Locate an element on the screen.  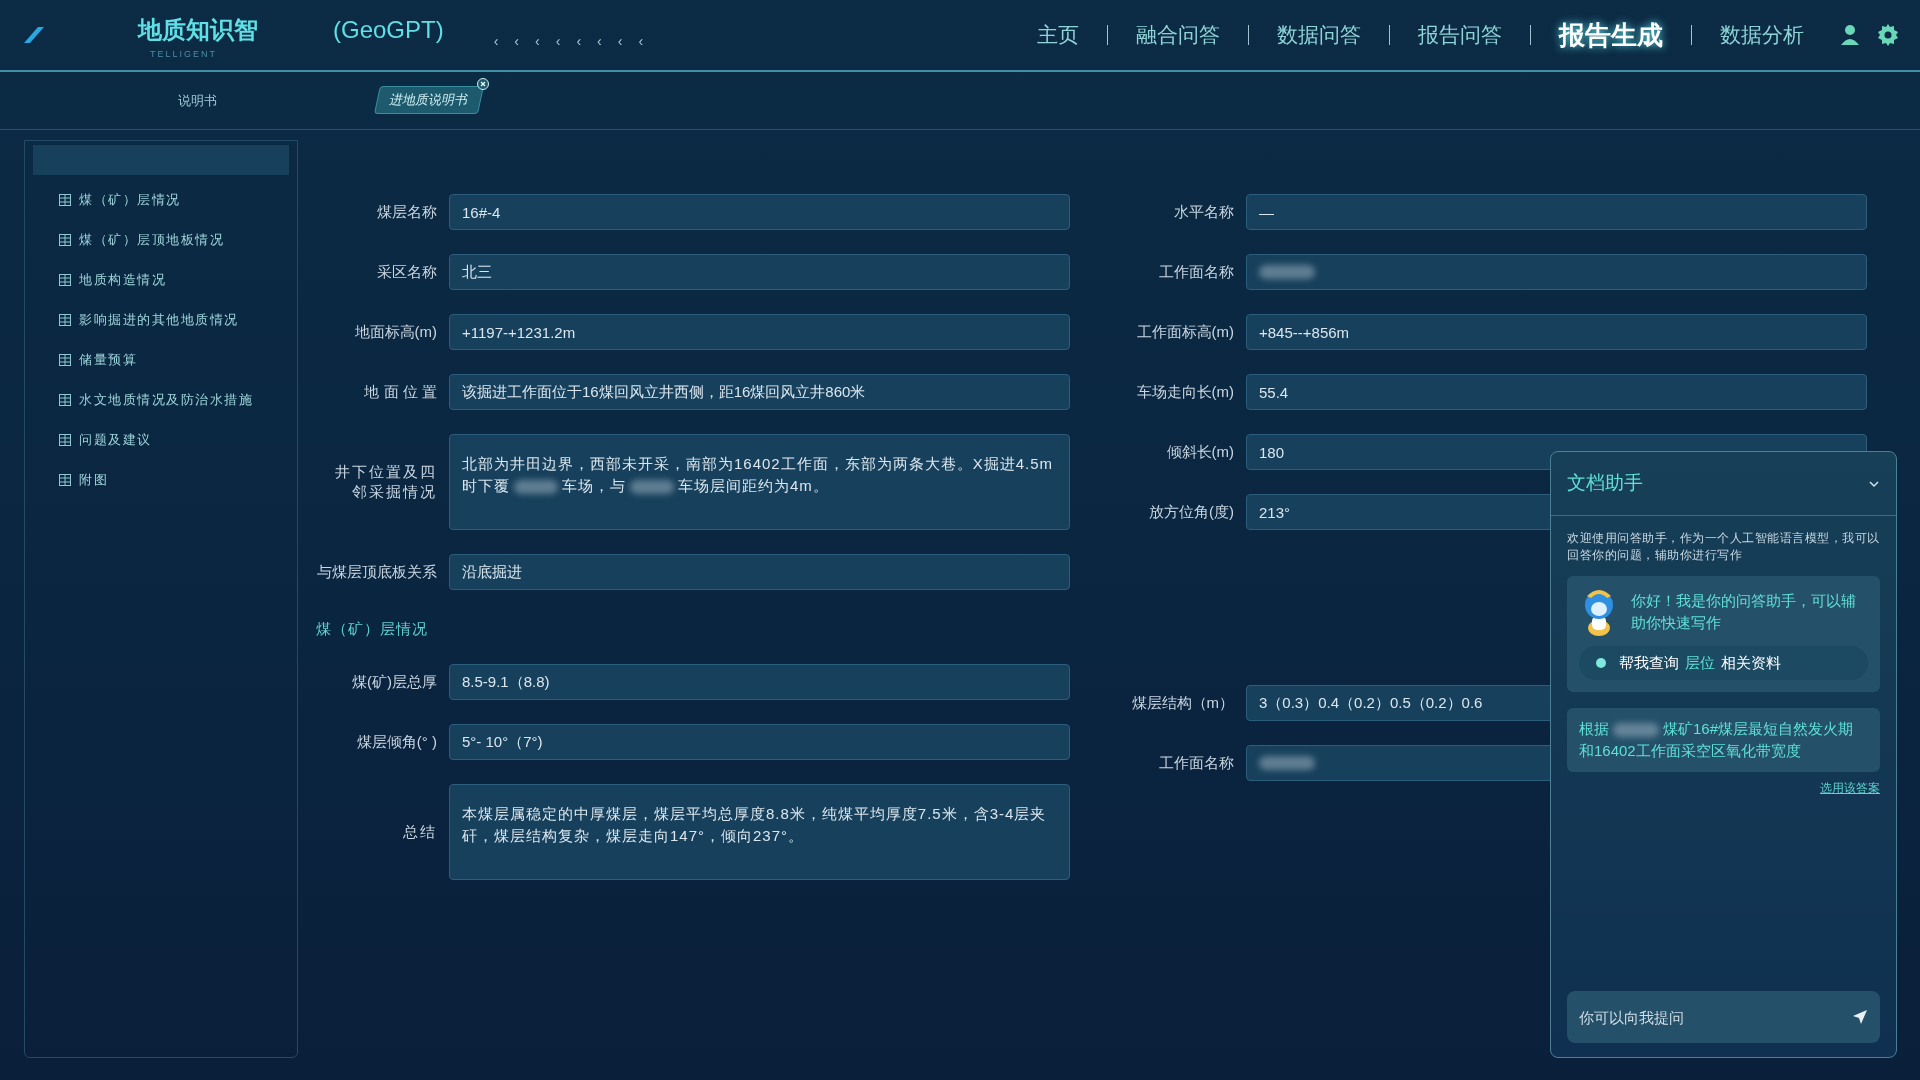
app-title: (GeoGPT) is located at coordinates (388, 30).